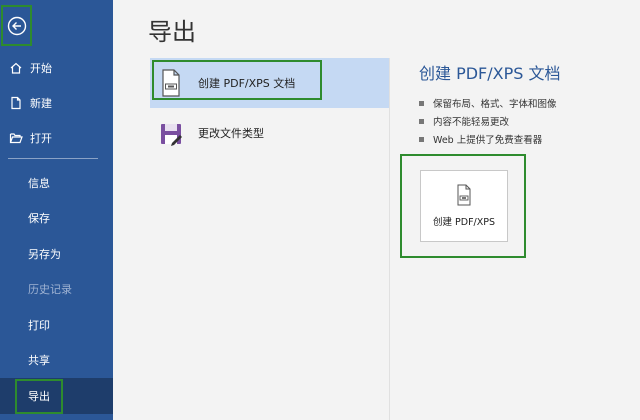 The width and height of the screenshot is (640, 420). I want to click on sidebar-sub-nav: 信息 保存 另存为 历史记录 打印 共享 导出, so click(56, 289).